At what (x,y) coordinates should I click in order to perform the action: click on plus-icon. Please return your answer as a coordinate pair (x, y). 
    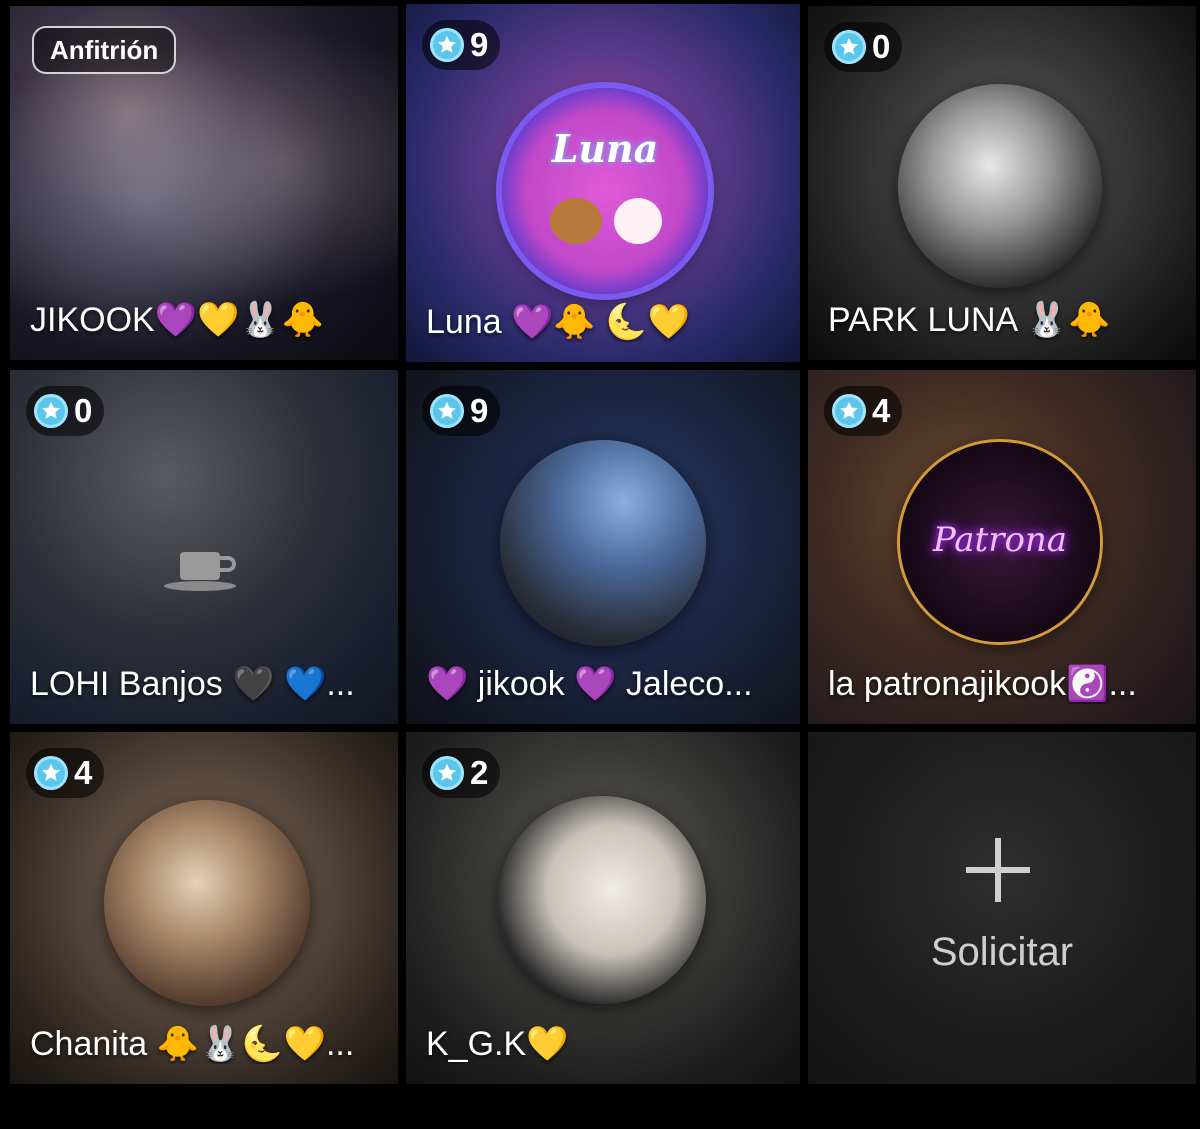
    Looking at the image, I should click on (998, 870).